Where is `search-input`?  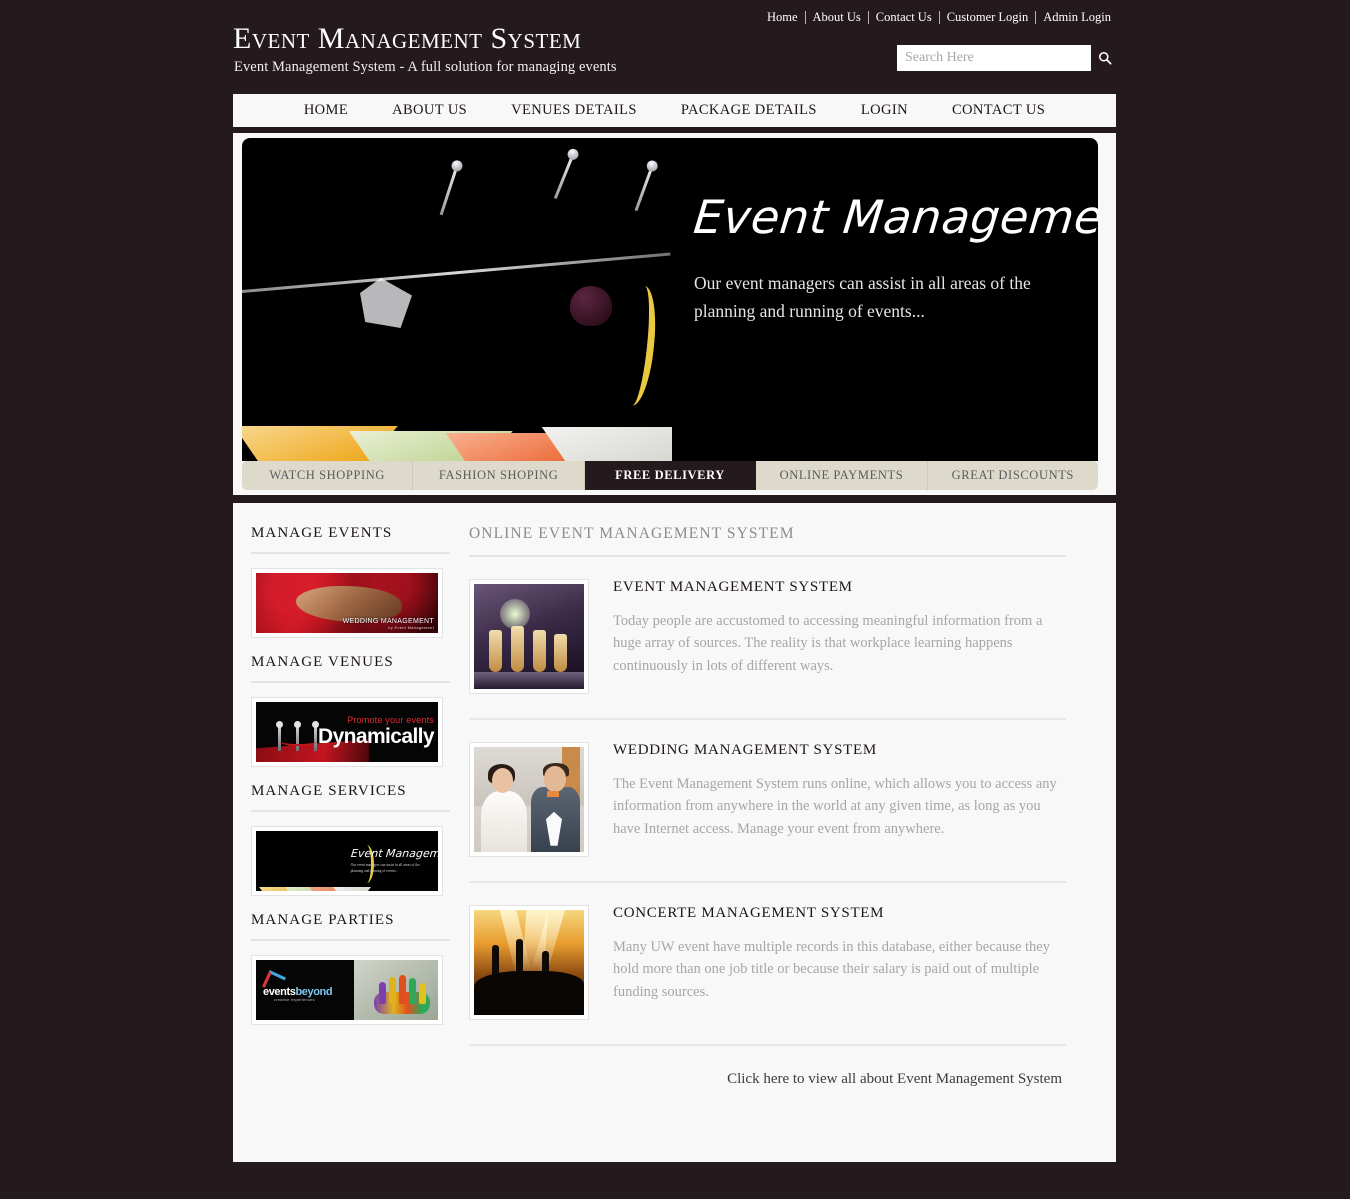 search-input is located at coordinates (994, 58).